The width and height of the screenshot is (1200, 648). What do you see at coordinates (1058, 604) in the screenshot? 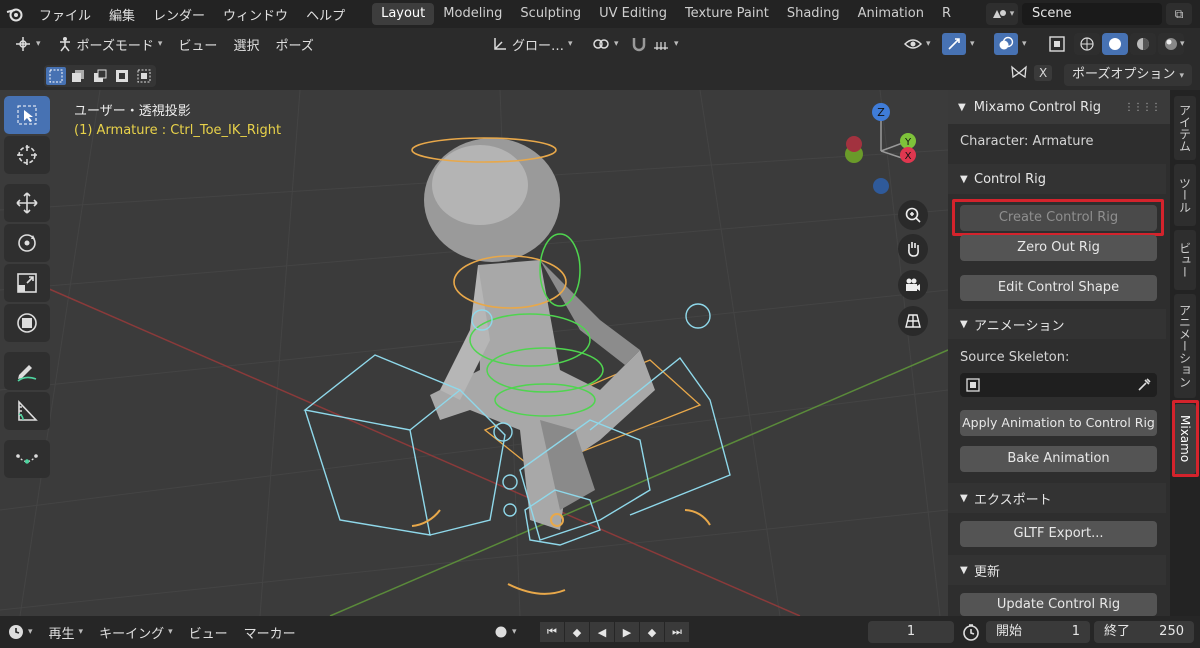
I see `update-control-rig-button: Update Control Rig` at bounding box center [1058, 604].